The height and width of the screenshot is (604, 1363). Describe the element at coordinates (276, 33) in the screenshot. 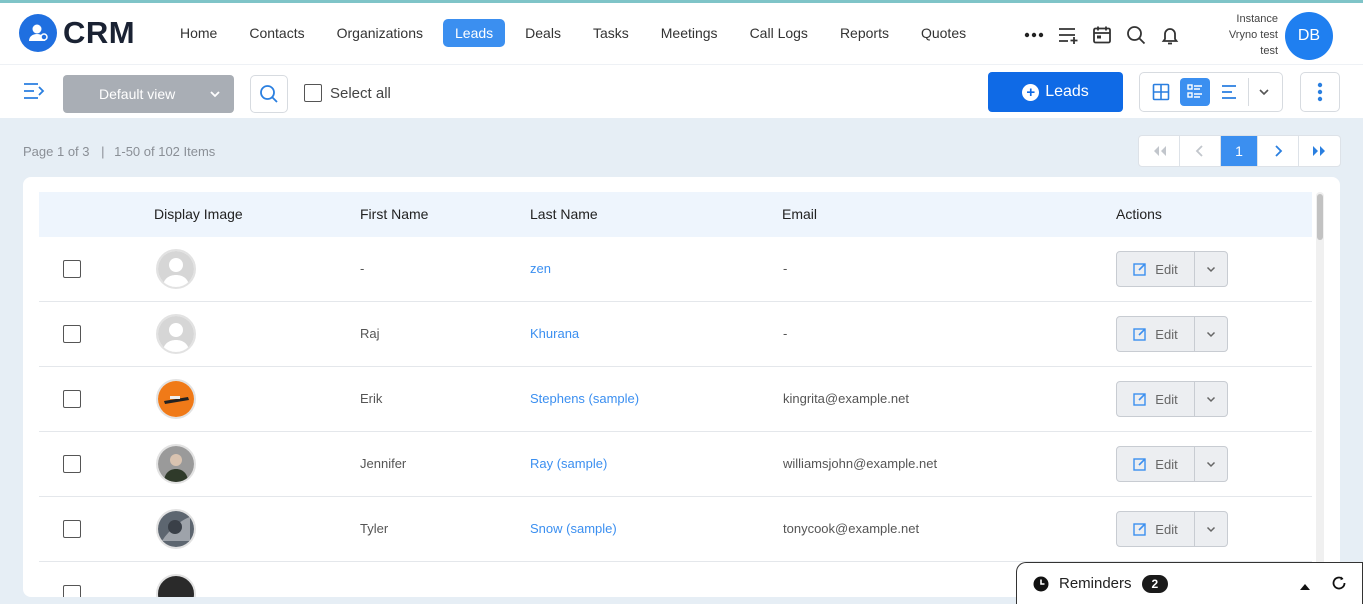

I see `nav-contacts: Contacts` at that location.